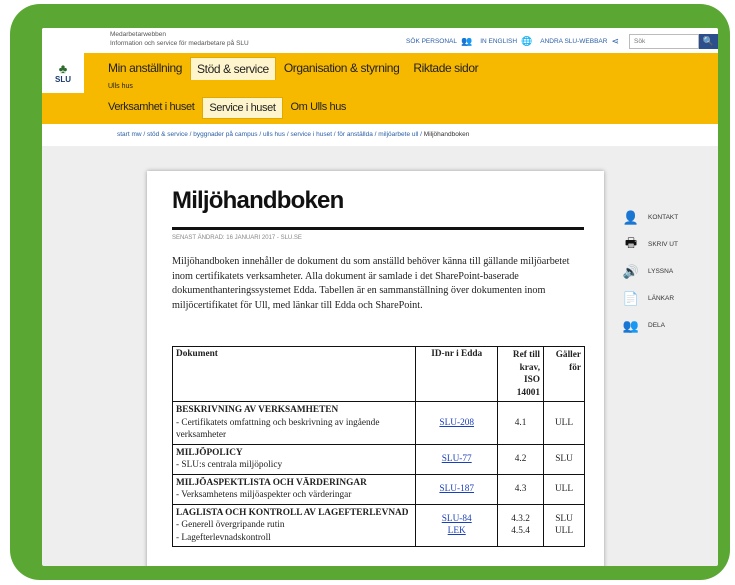 The height and width of the screenshot is (585, 735). I want to click on people-icon: 👥, so click(466, 41).